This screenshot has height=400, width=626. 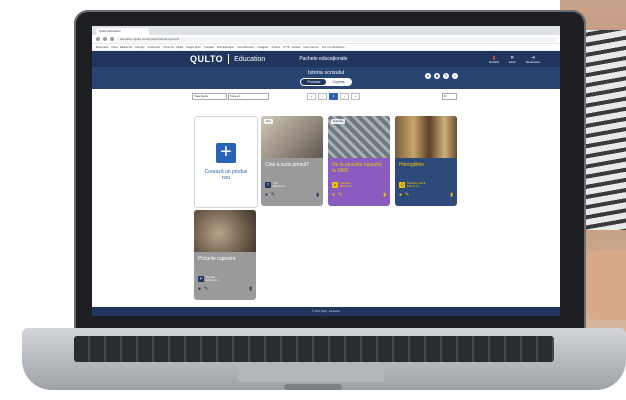 What do you see at coordinates (268, 121) in the screenshot?
I see `product-type-tag: Text` at bounding box center [268, 121].